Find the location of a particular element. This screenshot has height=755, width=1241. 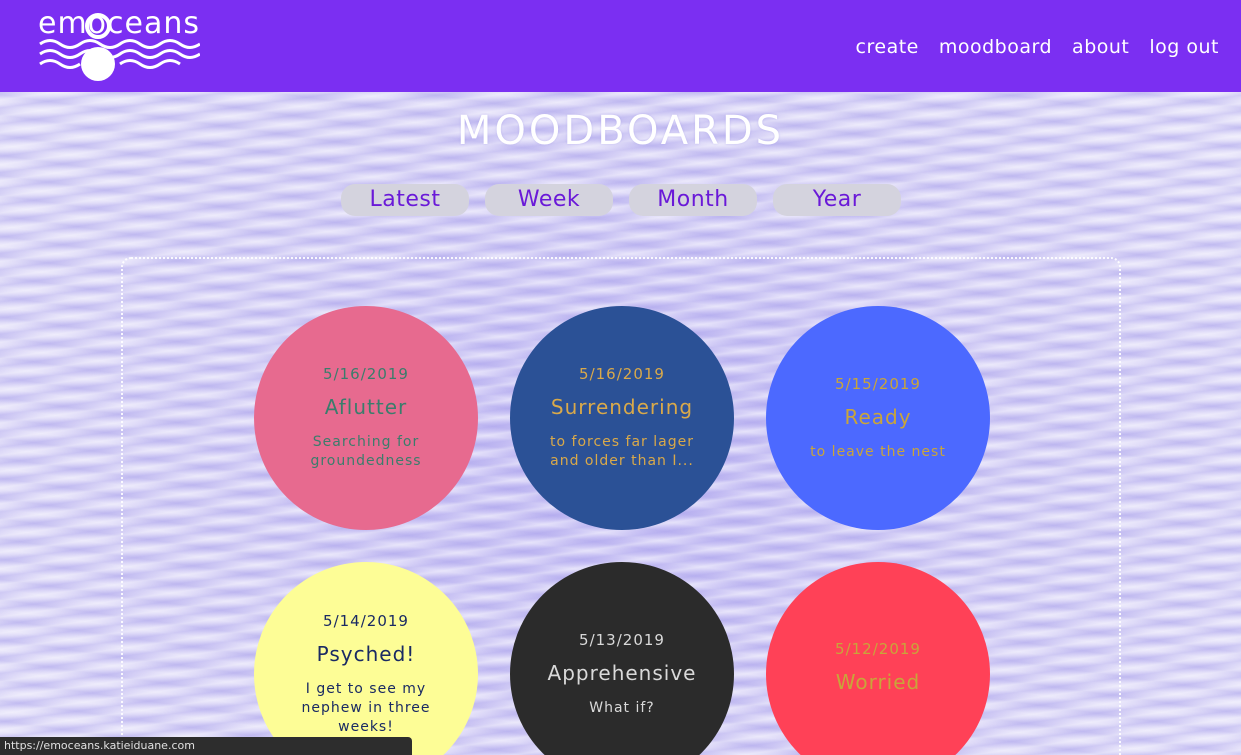

mood-description: Searching for groundedness is located at coordinates (366, 451).